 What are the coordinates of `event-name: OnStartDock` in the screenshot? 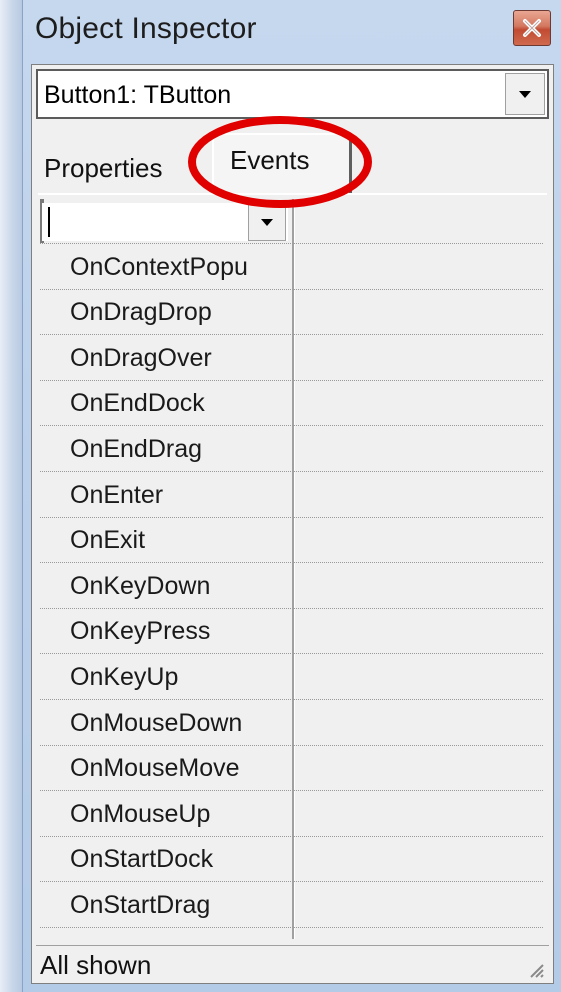 It's located at (142, 859).